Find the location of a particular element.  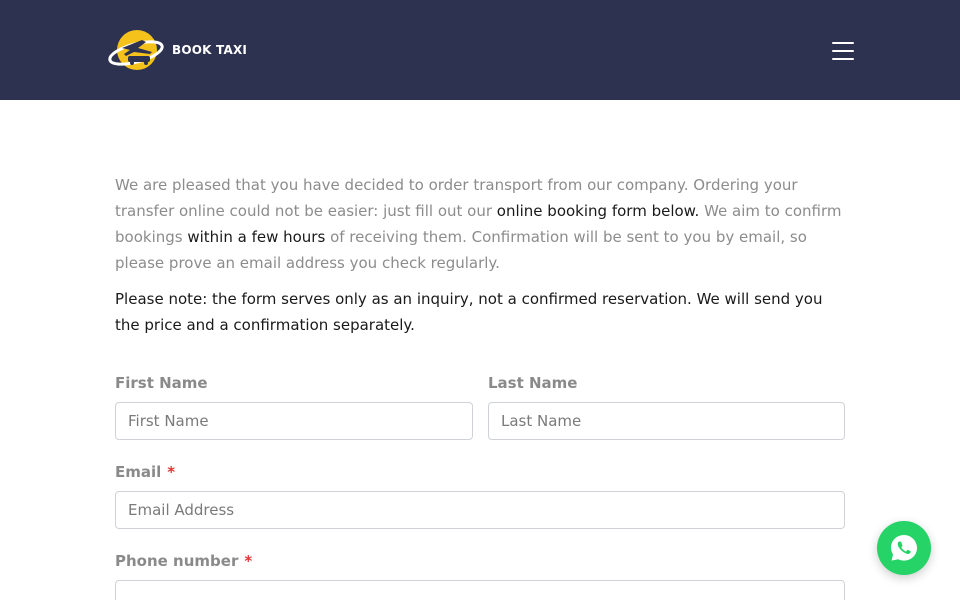

hamburger-menu-icon is located at coordinates (843, 51).